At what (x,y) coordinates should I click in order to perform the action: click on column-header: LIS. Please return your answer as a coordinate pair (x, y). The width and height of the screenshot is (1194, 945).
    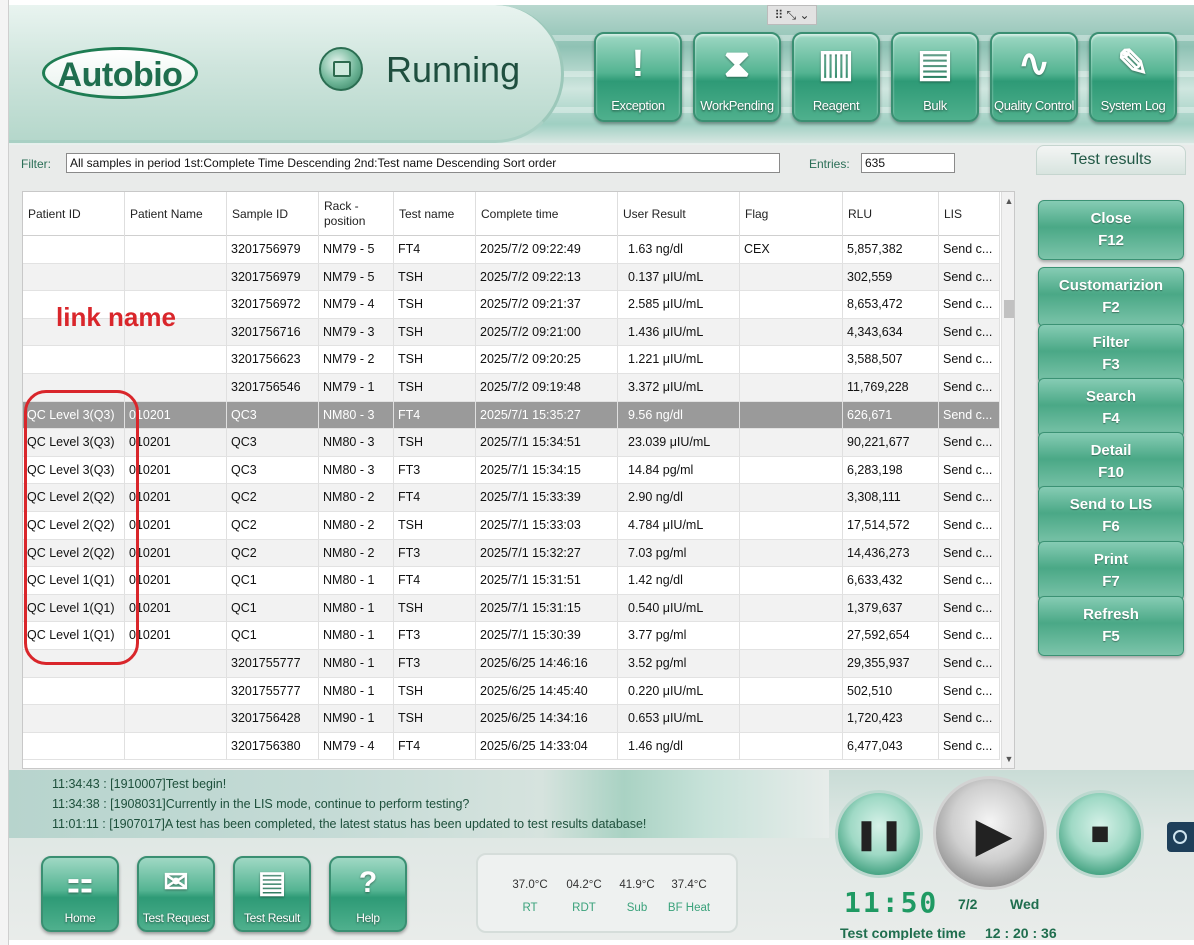
    Looking at the image, I should click on (969, 214).